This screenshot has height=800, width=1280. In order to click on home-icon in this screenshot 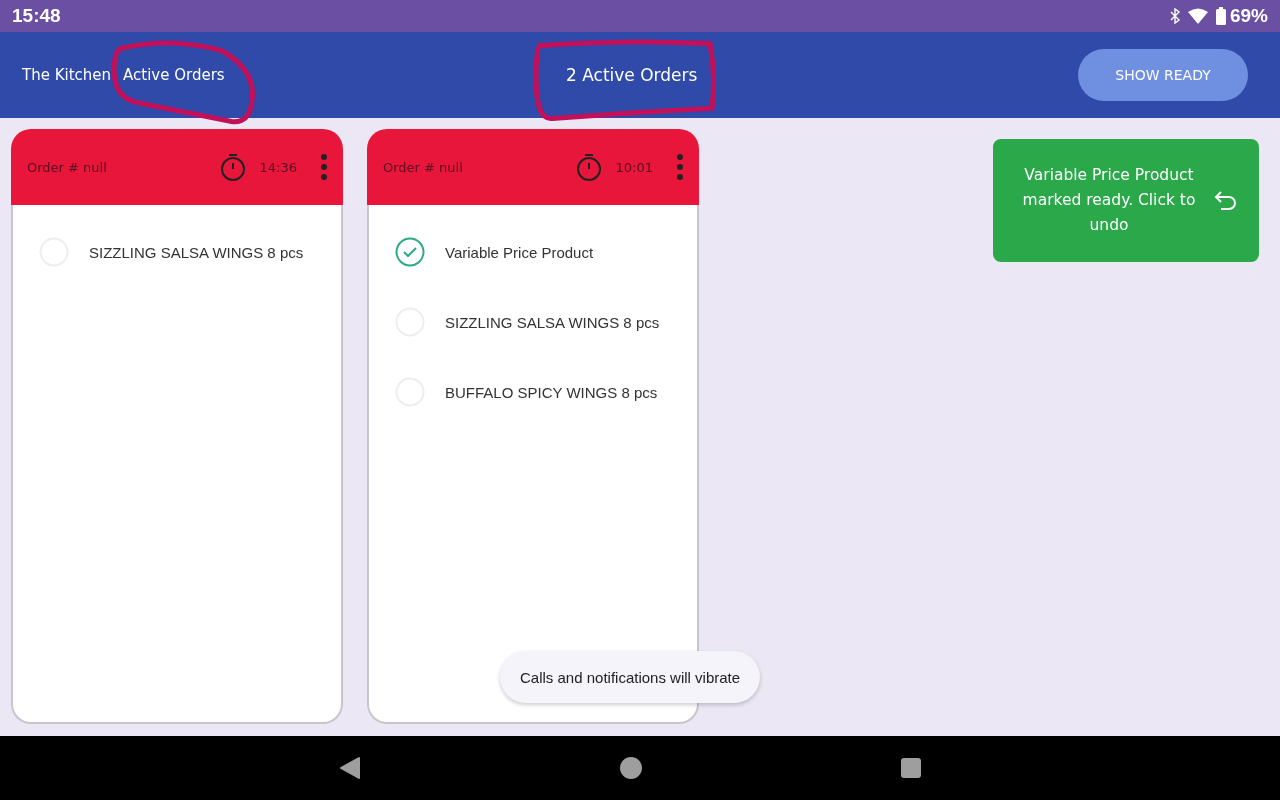, I will do `click(631, 768)`.